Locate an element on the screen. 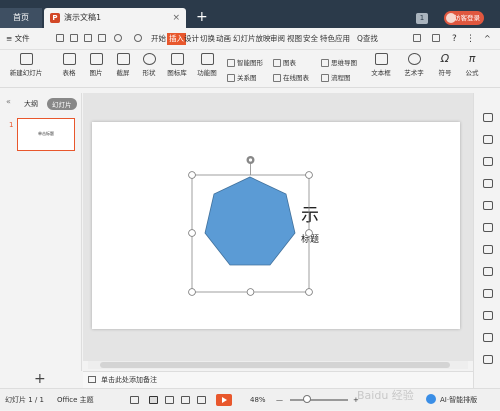 This screenshot has width=500, height=411. share-icon is located at coordinates (417, 38).